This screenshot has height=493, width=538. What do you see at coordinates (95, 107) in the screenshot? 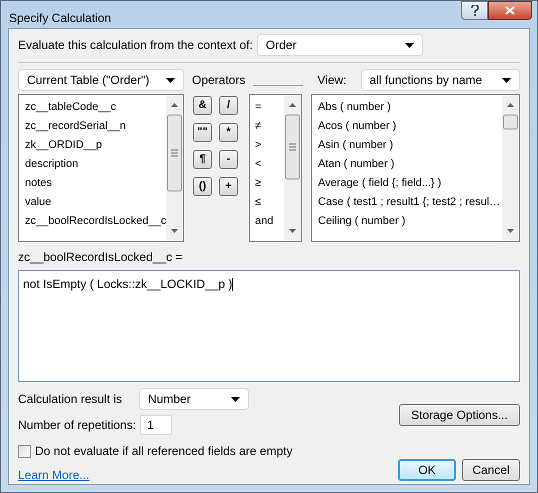
I see `field-list-item: zc__tableCode__c` at bounding box center [95, 107].